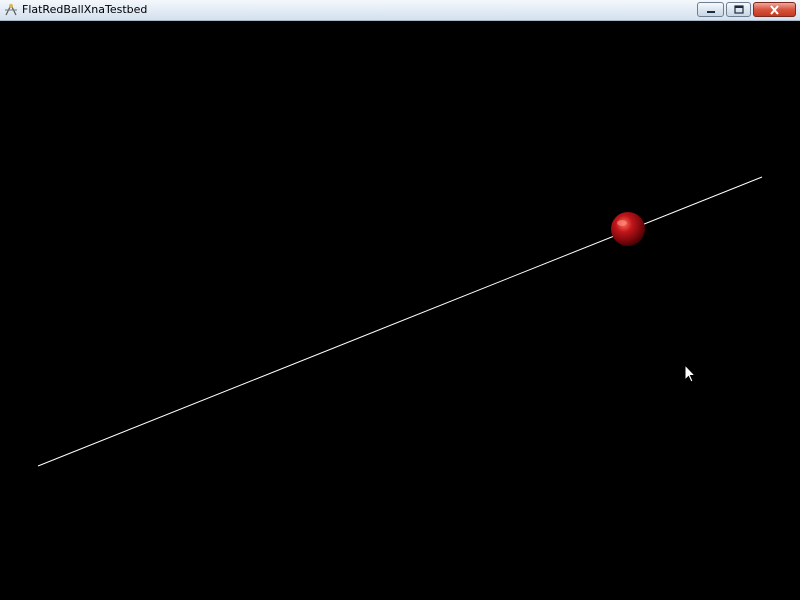 Image resolution: width=800 pixels, height=600 pixels. Describe the element at coordinates (85, 9) in the screenshot. I see `window-title: FlatRedBallXnaTestbed` at that location.